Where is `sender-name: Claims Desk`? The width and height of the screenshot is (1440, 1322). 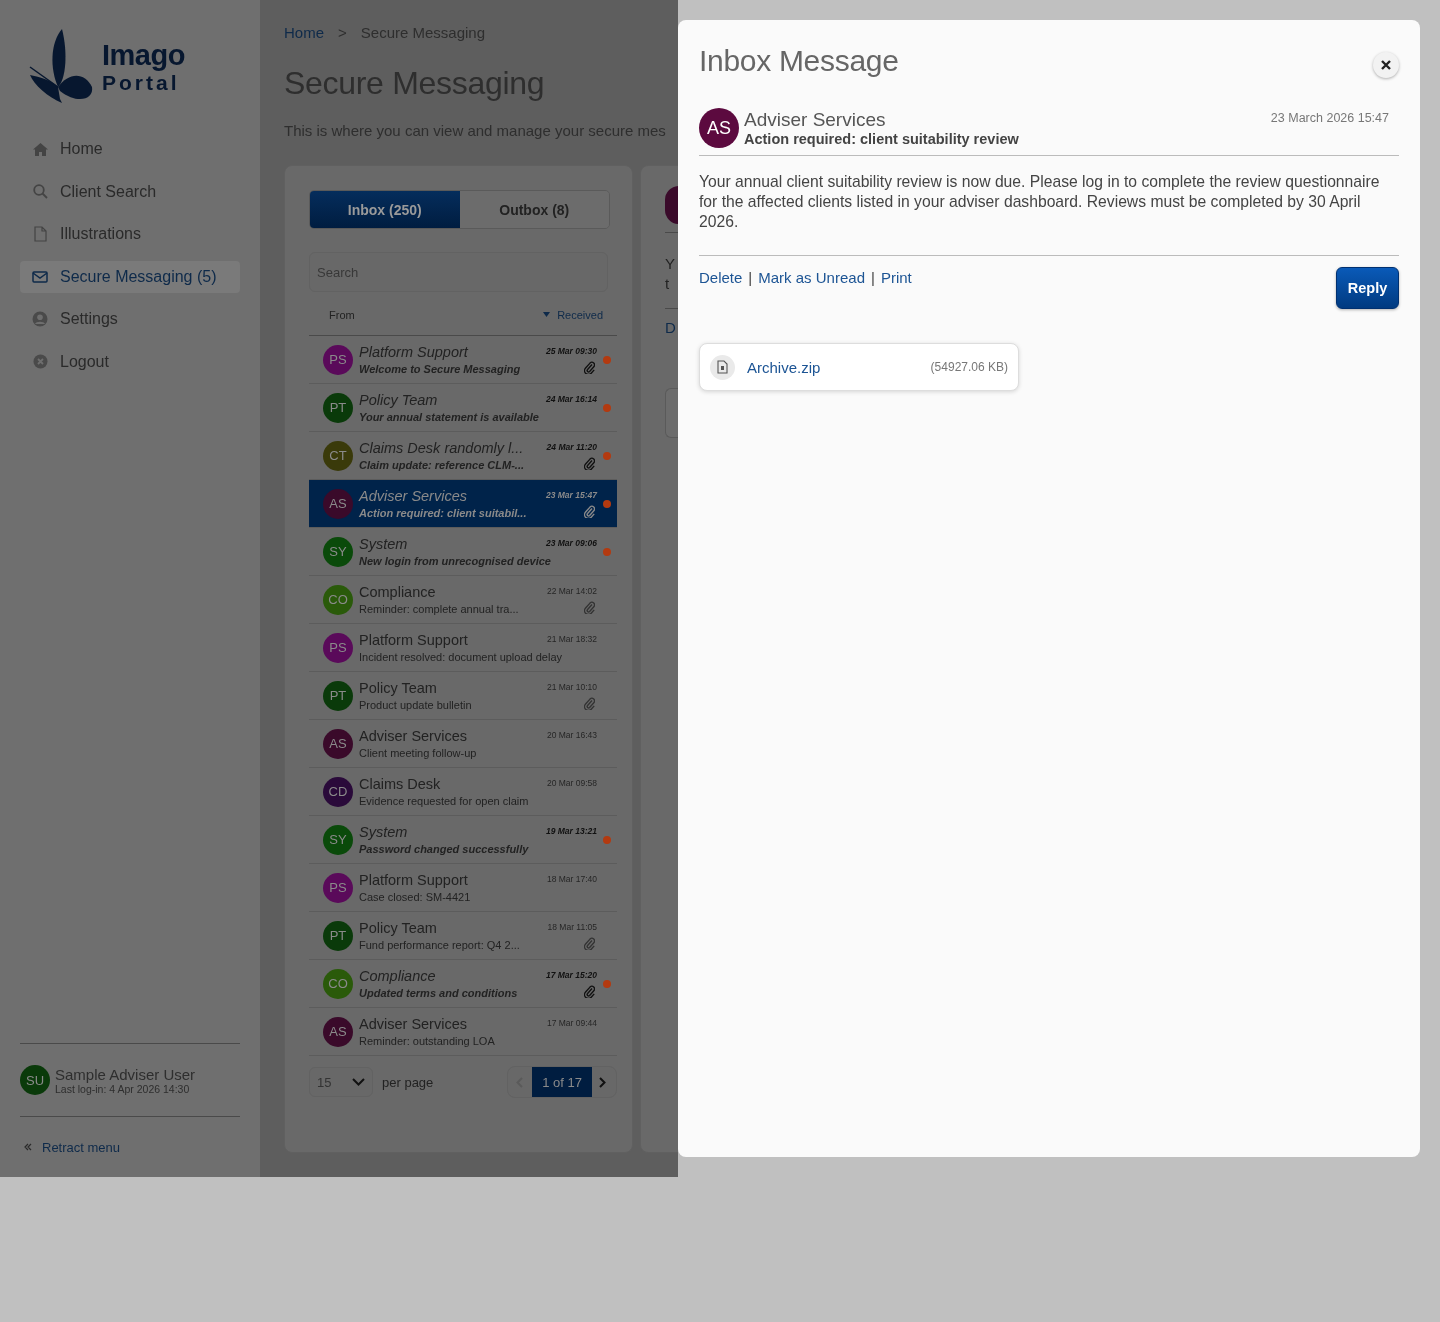
sender-name: Claims Desk is located at coordinates (400, 783).